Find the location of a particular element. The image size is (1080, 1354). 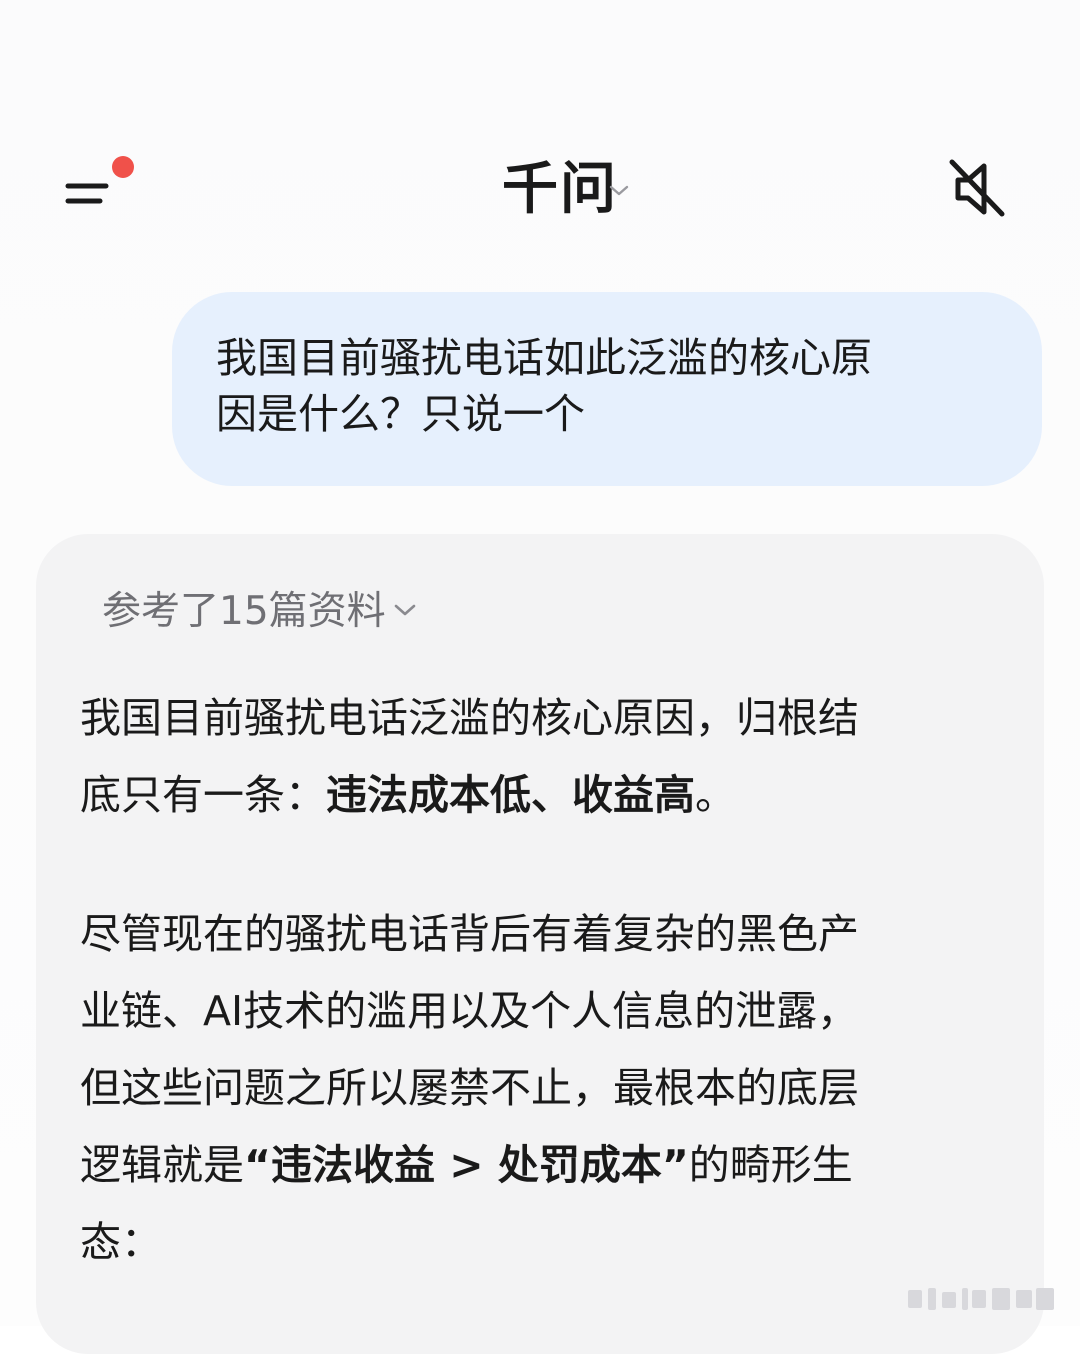

model-selector: 千问 is located at coordinates (540, 190).